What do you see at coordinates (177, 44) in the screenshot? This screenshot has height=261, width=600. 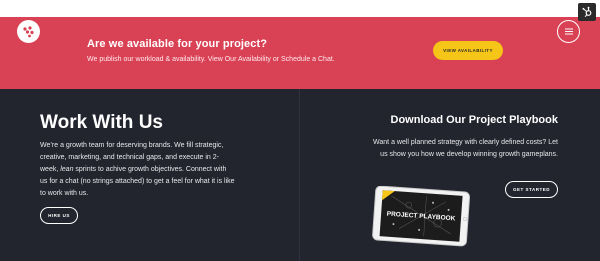 I see `banner-title: Are we available for your project?` at bounding box center [177, 44].